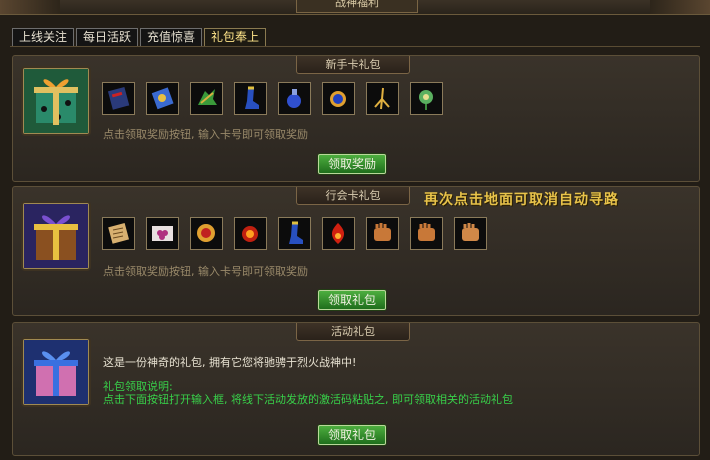 Image resolution: width=710 pixels, height=460 pixels. Describe the element at coordinates (107, 37) in the screenshot. I see `tab-daily-active: 每日活跃` at that location.